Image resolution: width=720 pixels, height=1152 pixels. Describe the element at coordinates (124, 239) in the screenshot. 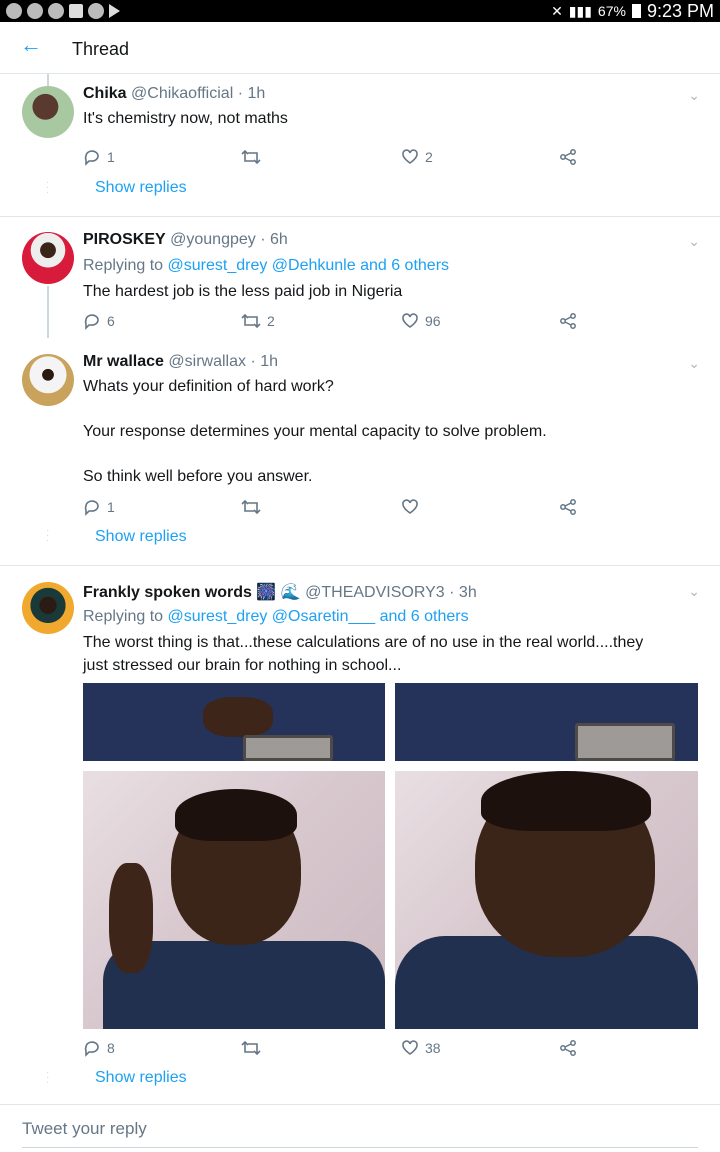

I see `author-name: PIROSKEY` at that location.